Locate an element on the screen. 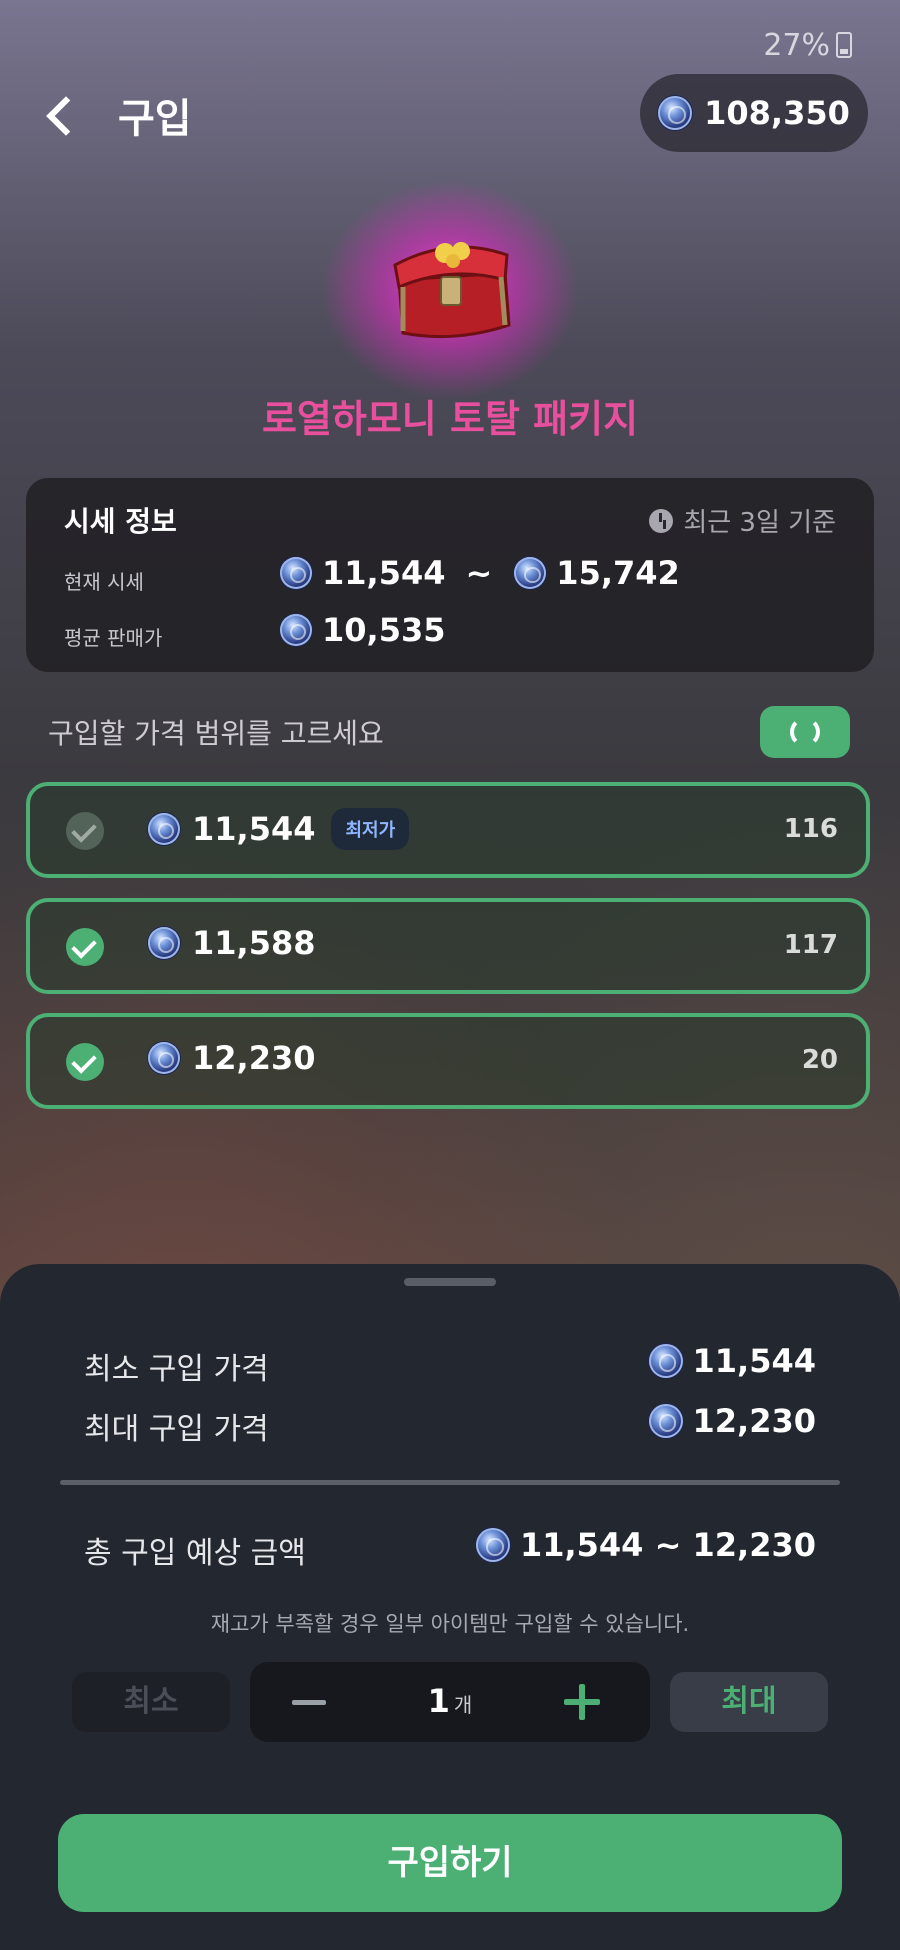 Image resolution: width=900 pixels, height=1950 pixels. min-price-label: 최소 구입 가격 is located at coordinates (176, 1369).